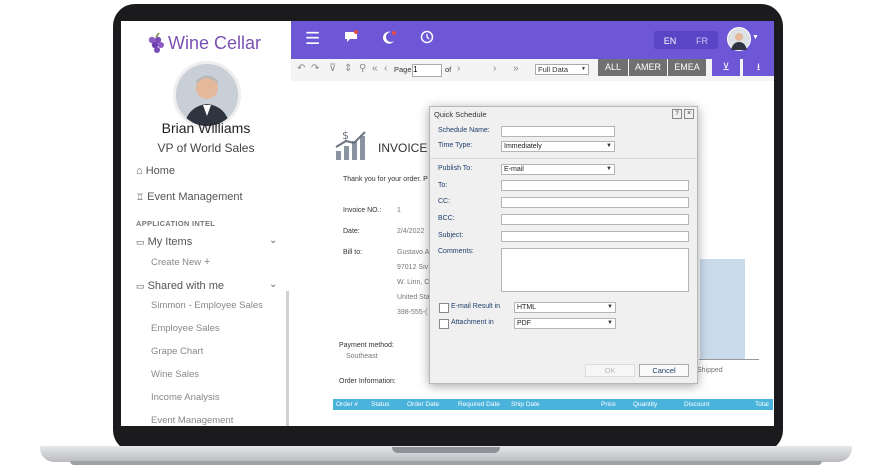 Image resolution: width=892 pixels, height=472 pixels. I want to click on bill-to-line: 398-555-(, so click(412, 312).